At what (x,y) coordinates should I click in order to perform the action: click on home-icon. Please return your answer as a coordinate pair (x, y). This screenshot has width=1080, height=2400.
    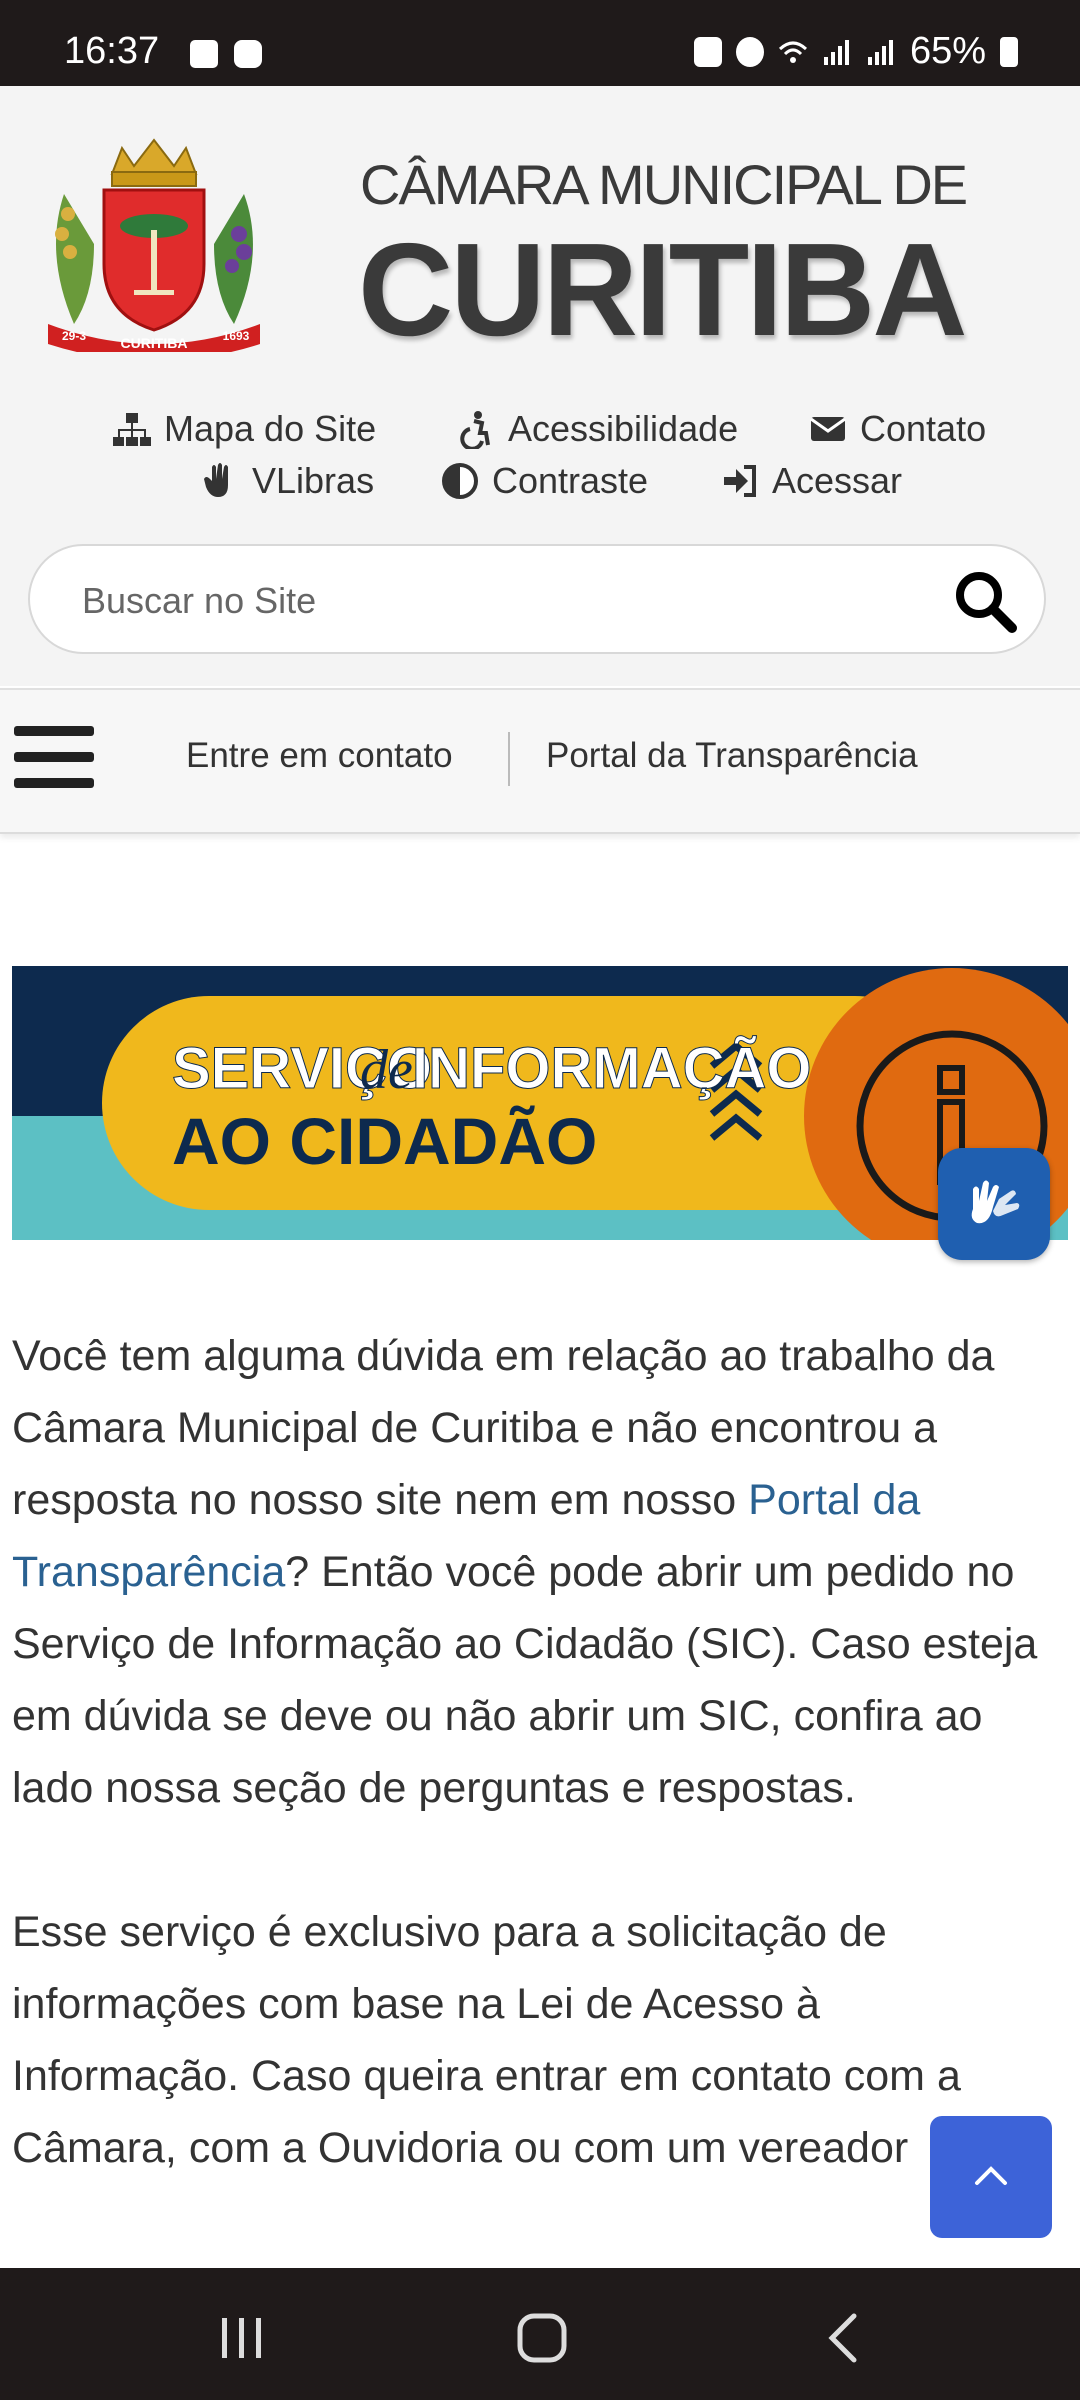
    Looking at the image, I should click on (542, 2338).